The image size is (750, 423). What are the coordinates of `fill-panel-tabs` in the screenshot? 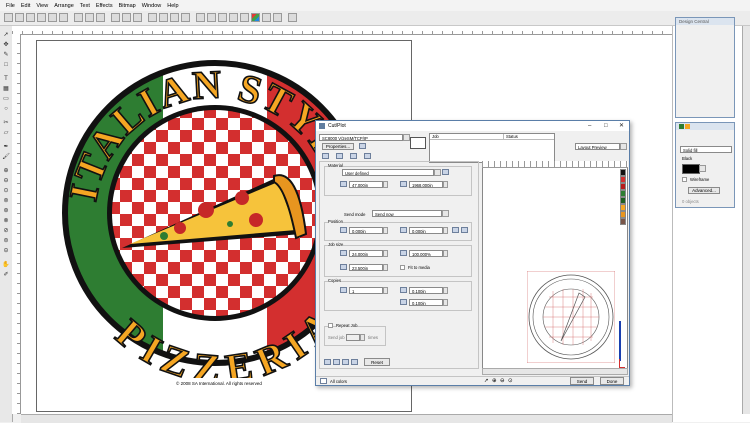 It's located at (705, 126).